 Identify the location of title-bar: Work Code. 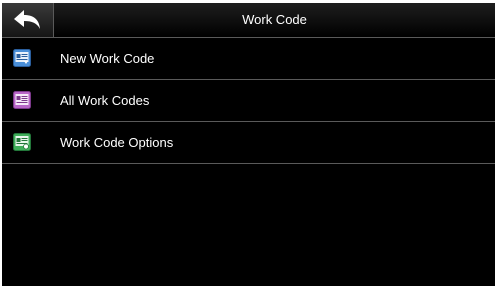
(248, 20).